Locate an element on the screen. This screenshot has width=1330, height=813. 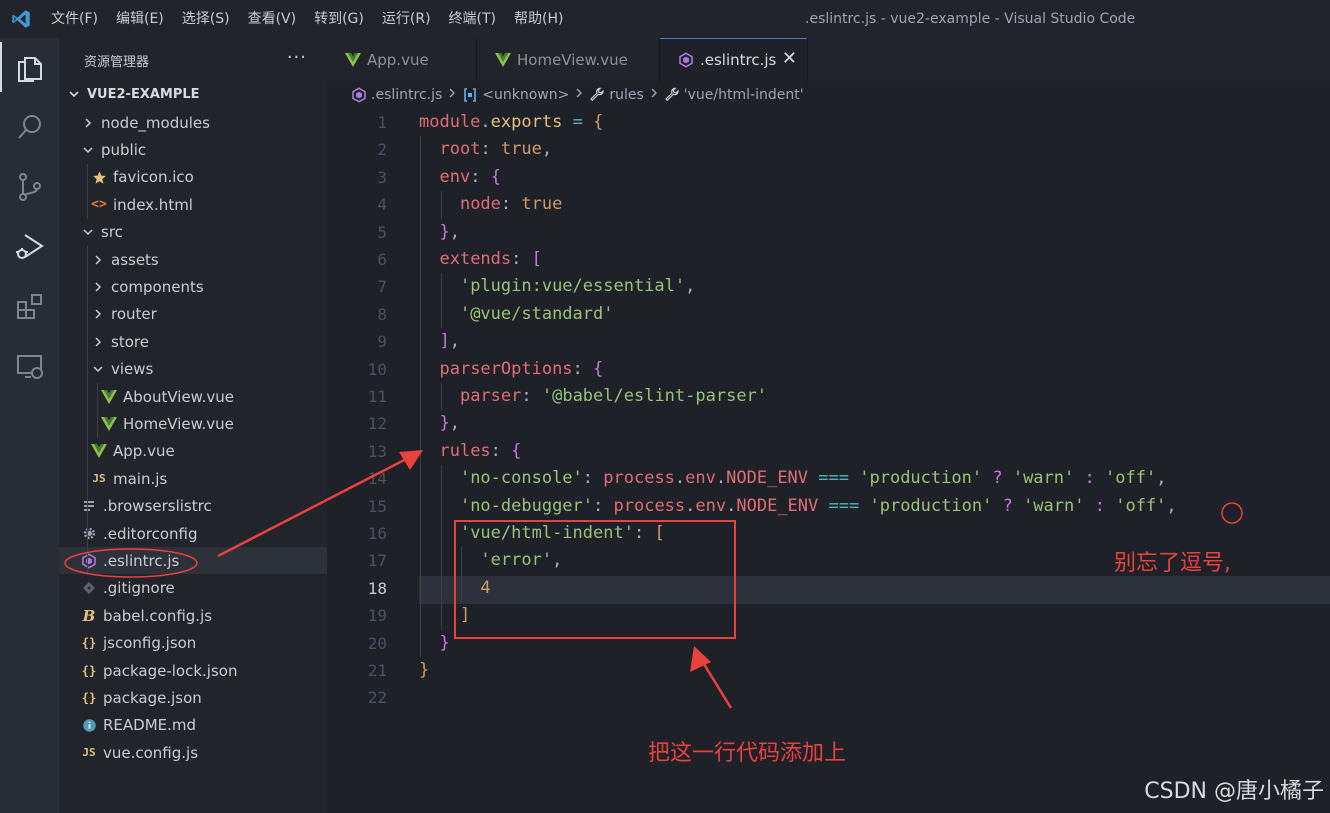
tree-file: {} package-lock.json is located at coordinates (193, 670).